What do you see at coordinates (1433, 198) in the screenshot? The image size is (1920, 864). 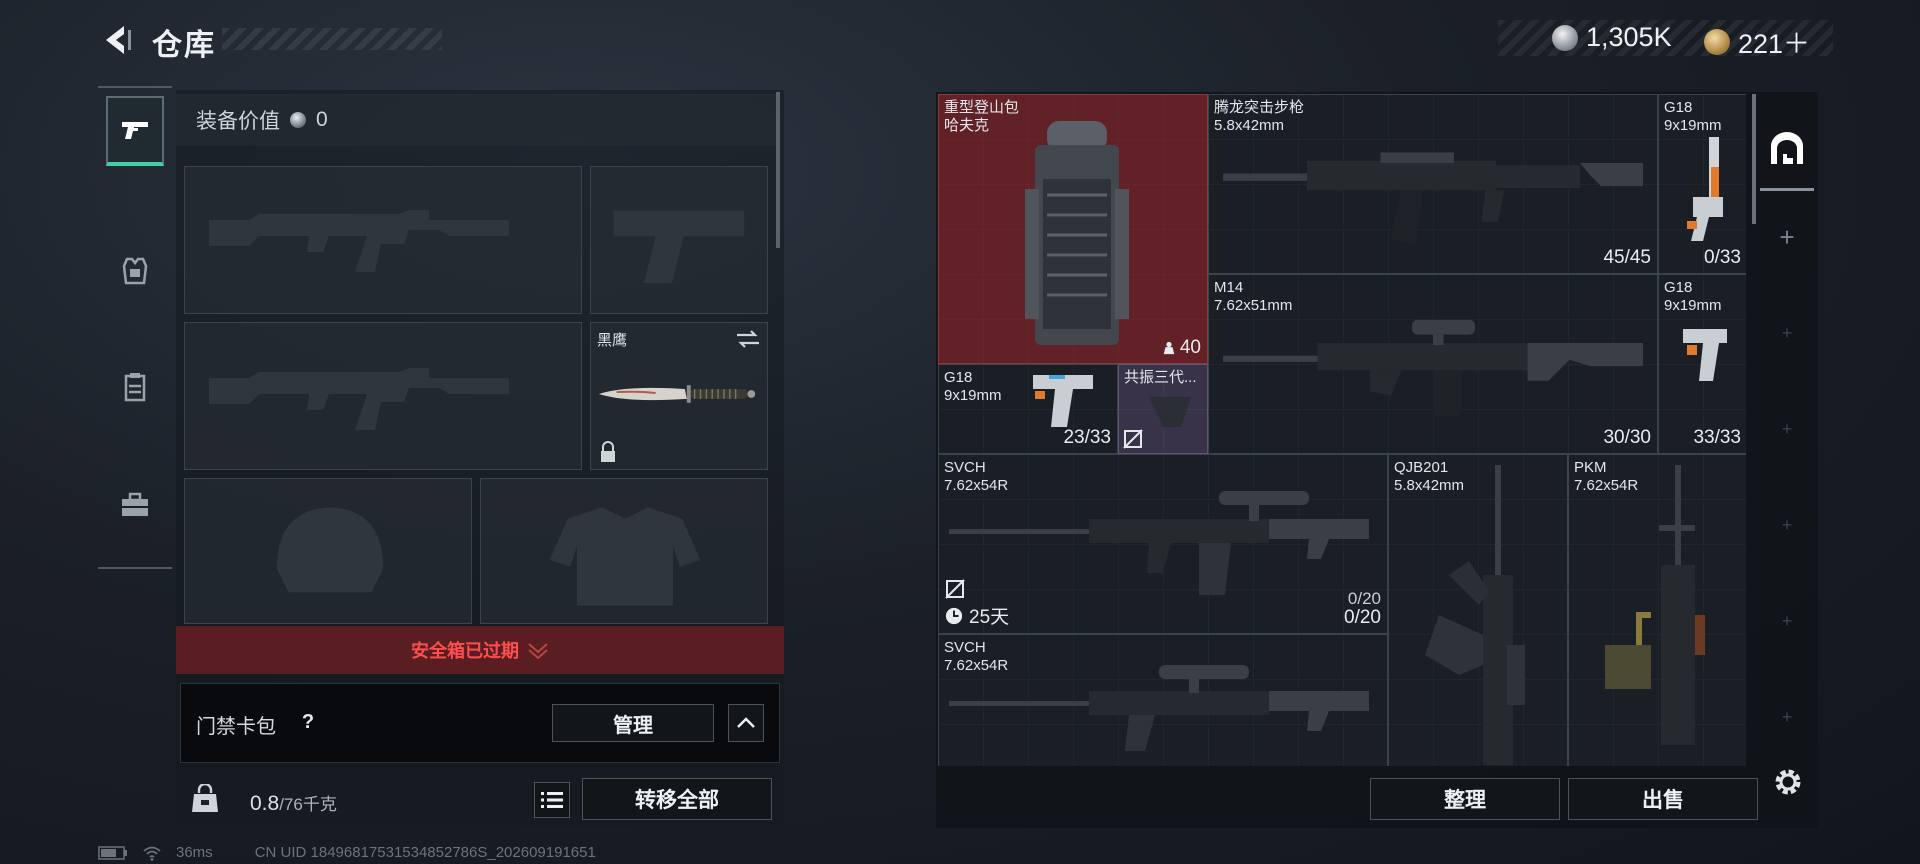 I see `assault-rifle-icon` at bounding box center [1433, 198].